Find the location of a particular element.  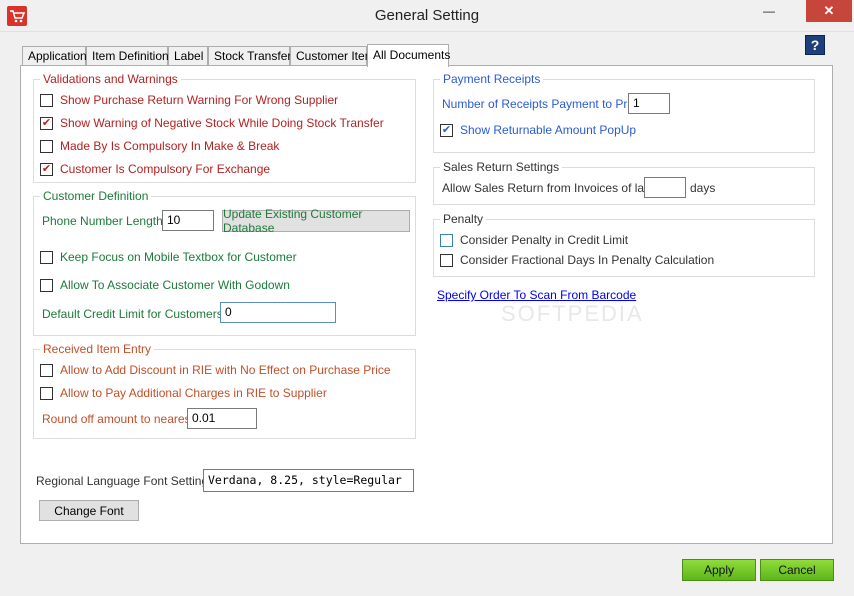

update-customer-database-button: Update Existing Customer Database is located at coordinates (316, 221).